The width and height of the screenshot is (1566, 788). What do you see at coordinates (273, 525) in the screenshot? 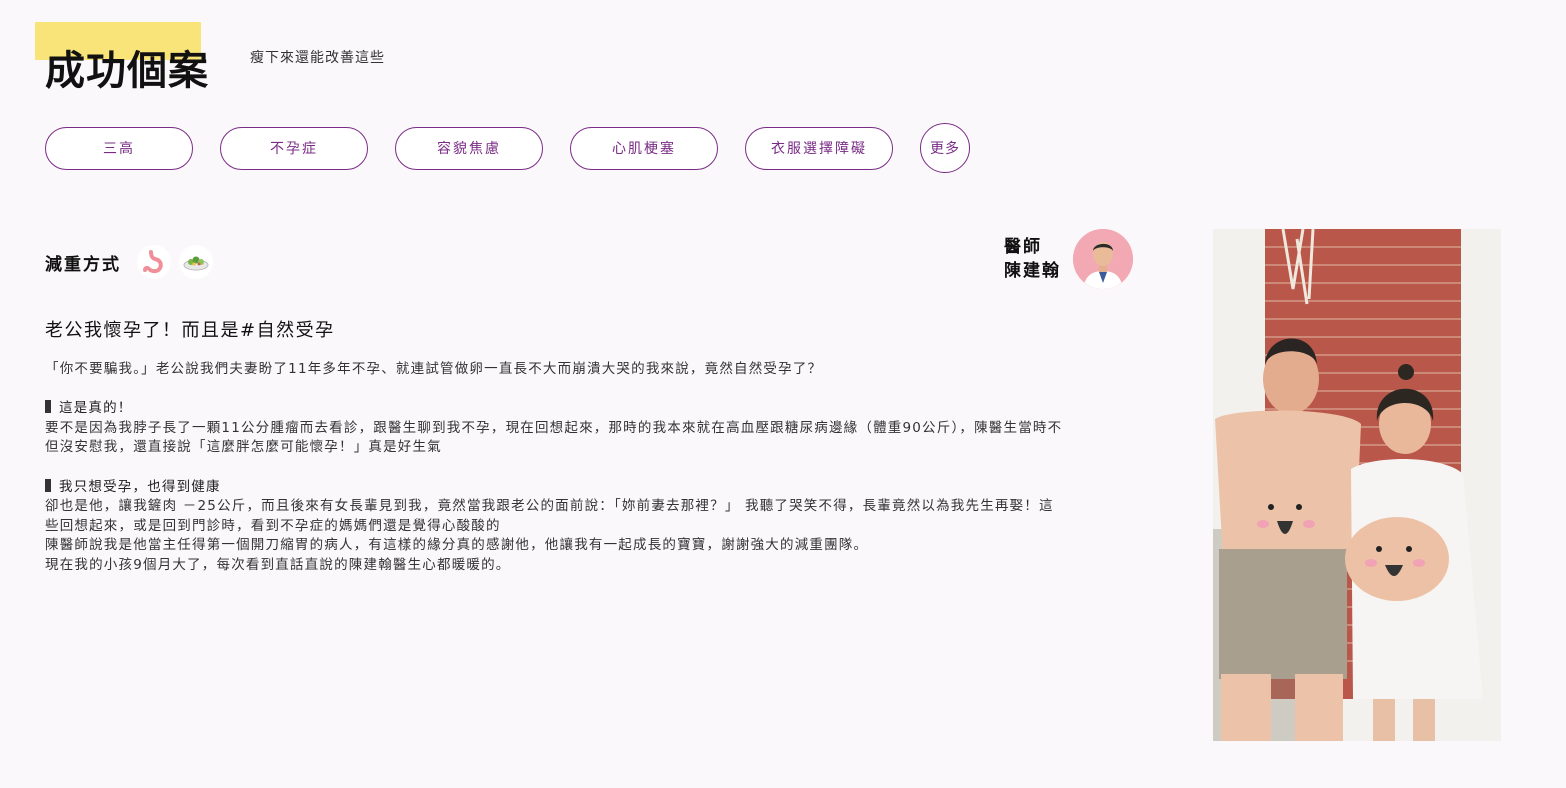
I see `story-line: 些回想起來，或是回到門診時，看到不孕症的媽媽們還是覺得心酸酸的` at bounding box center [273, 525].